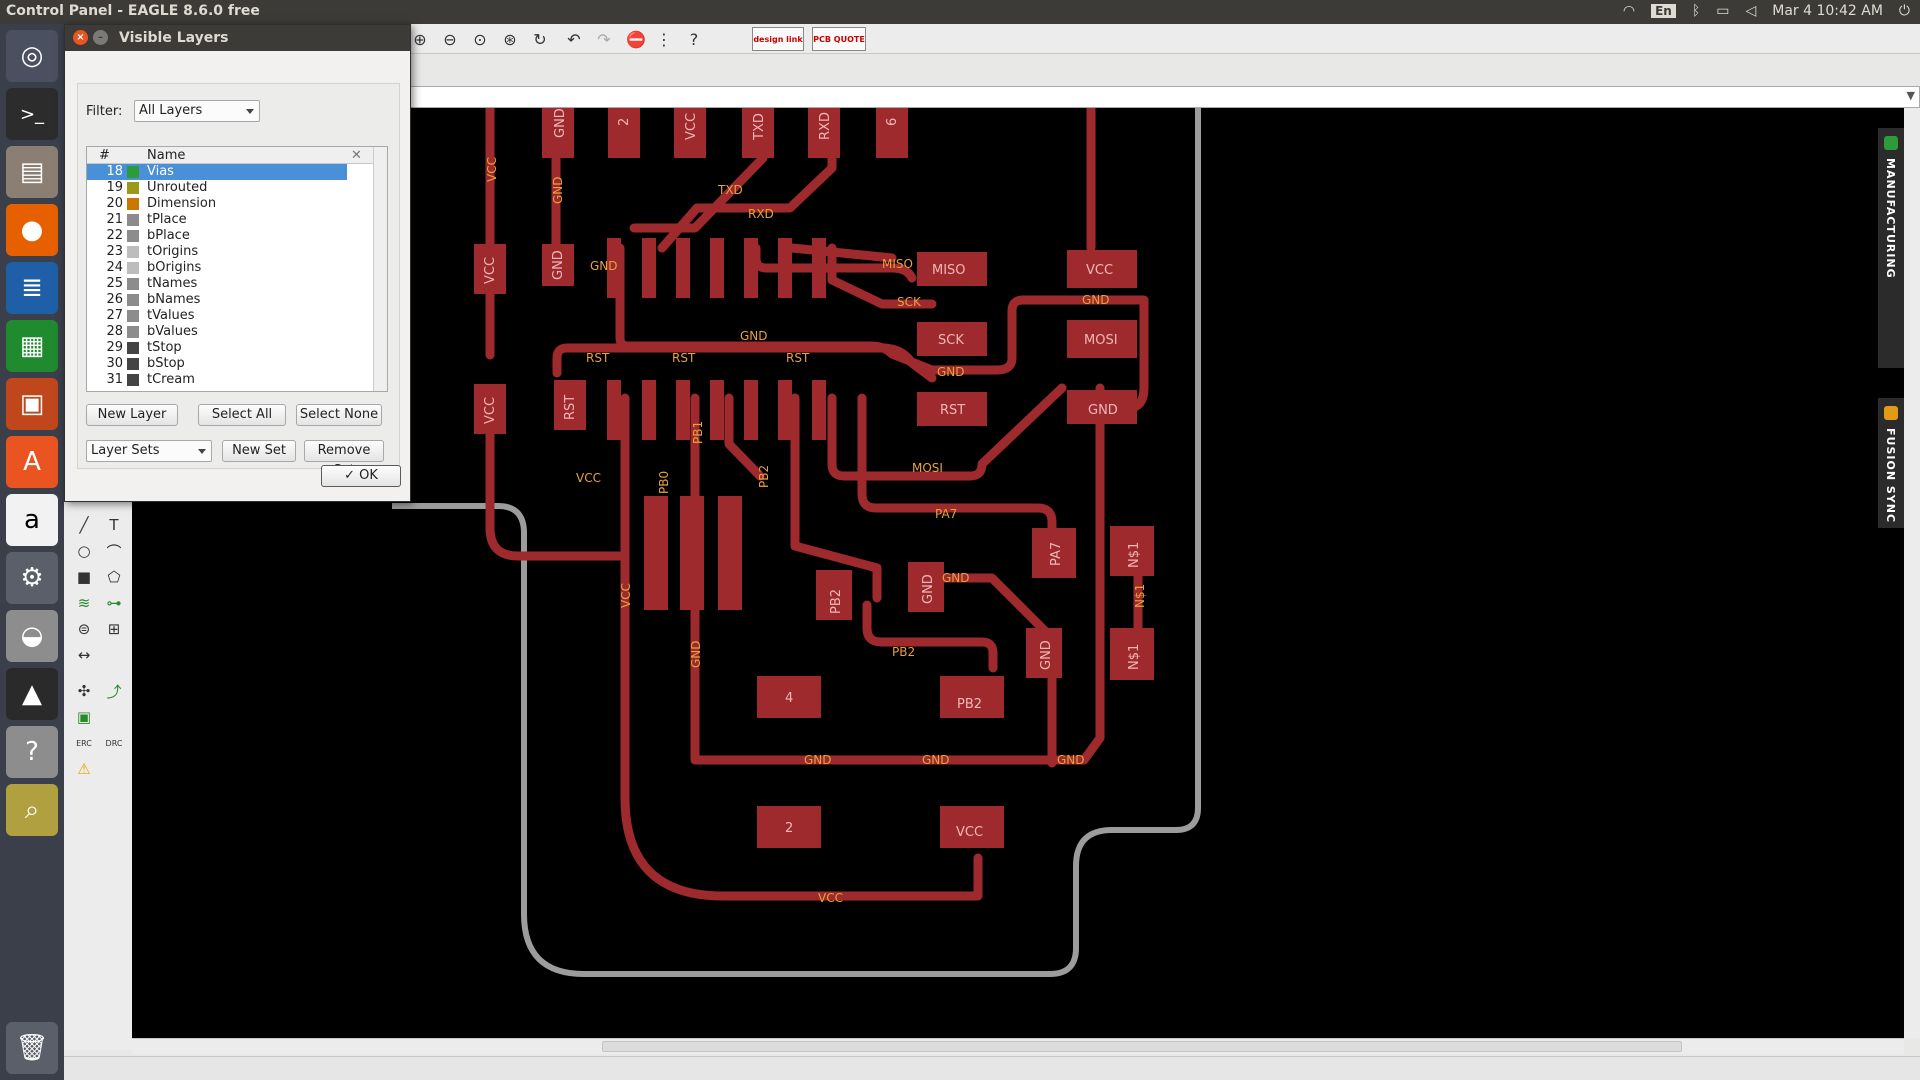  Describe the element at coordinates (1140, 596) in the screenshot. I see `sig-n1: N$1` at that location.